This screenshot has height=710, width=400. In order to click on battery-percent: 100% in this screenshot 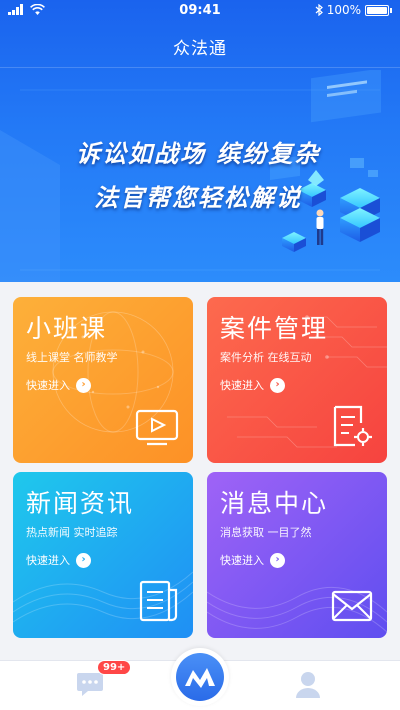, I will do `click(343, 10)`.